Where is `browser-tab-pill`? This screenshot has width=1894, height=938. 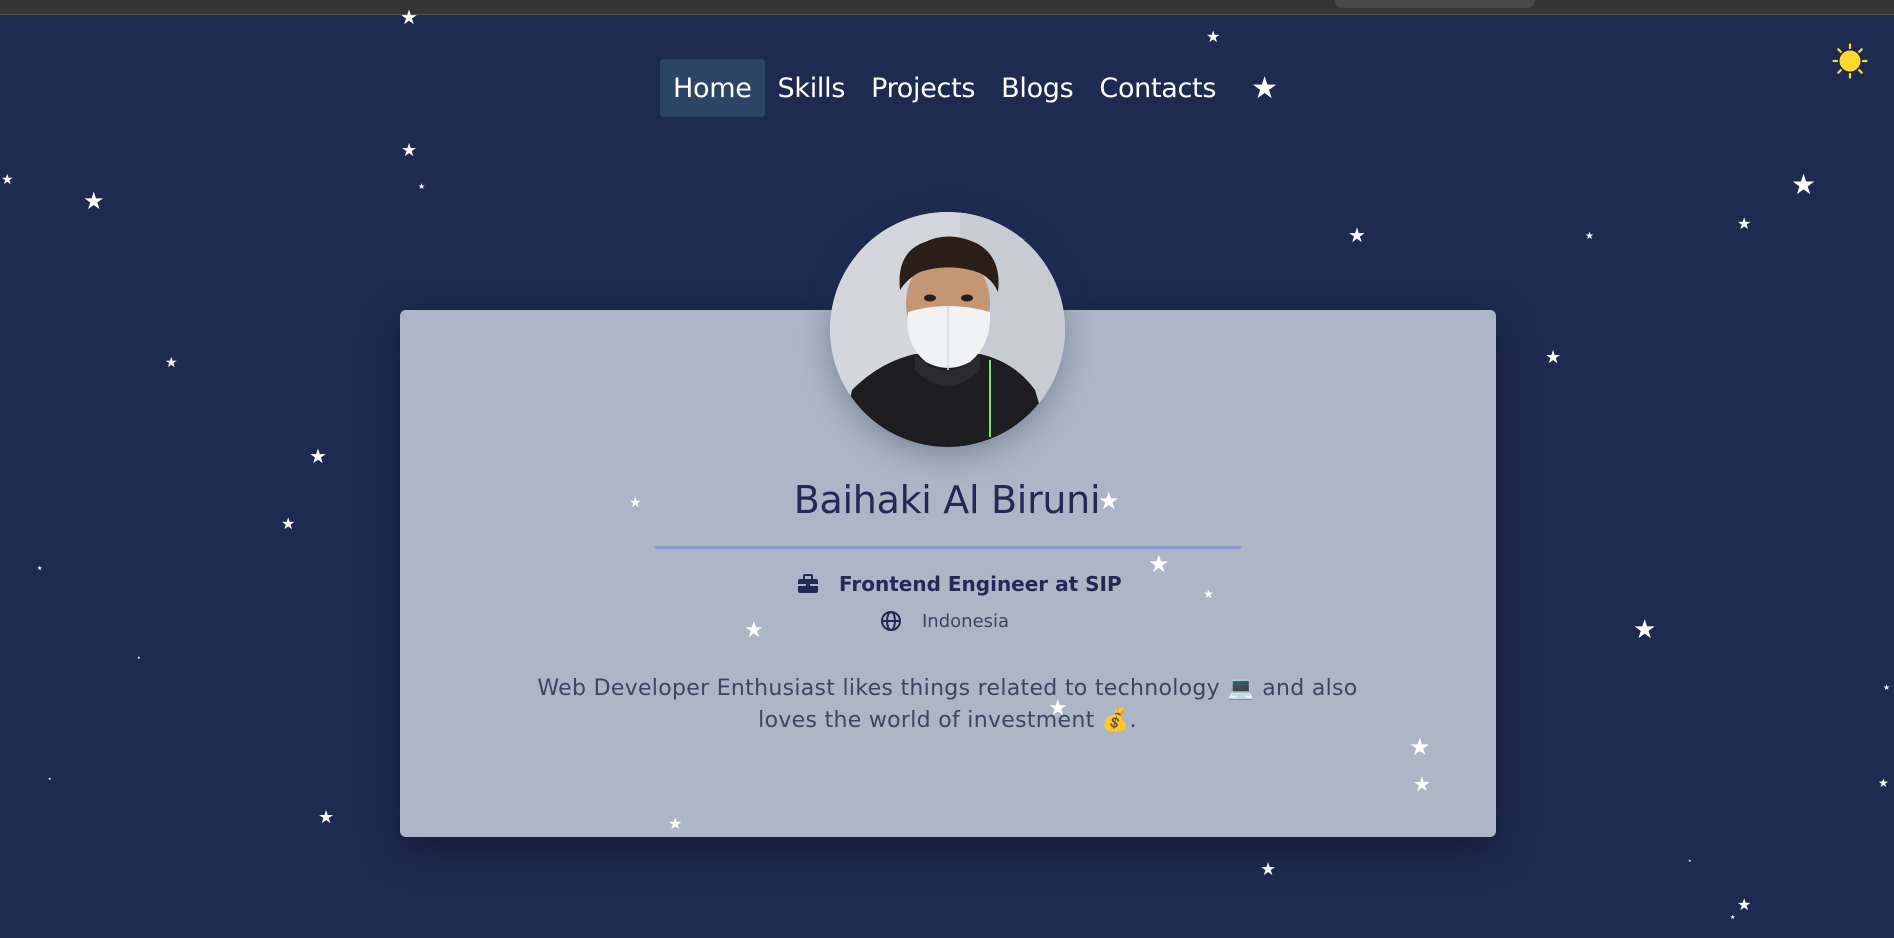
browser-tab-pill is located at coordinates (1435, 4).